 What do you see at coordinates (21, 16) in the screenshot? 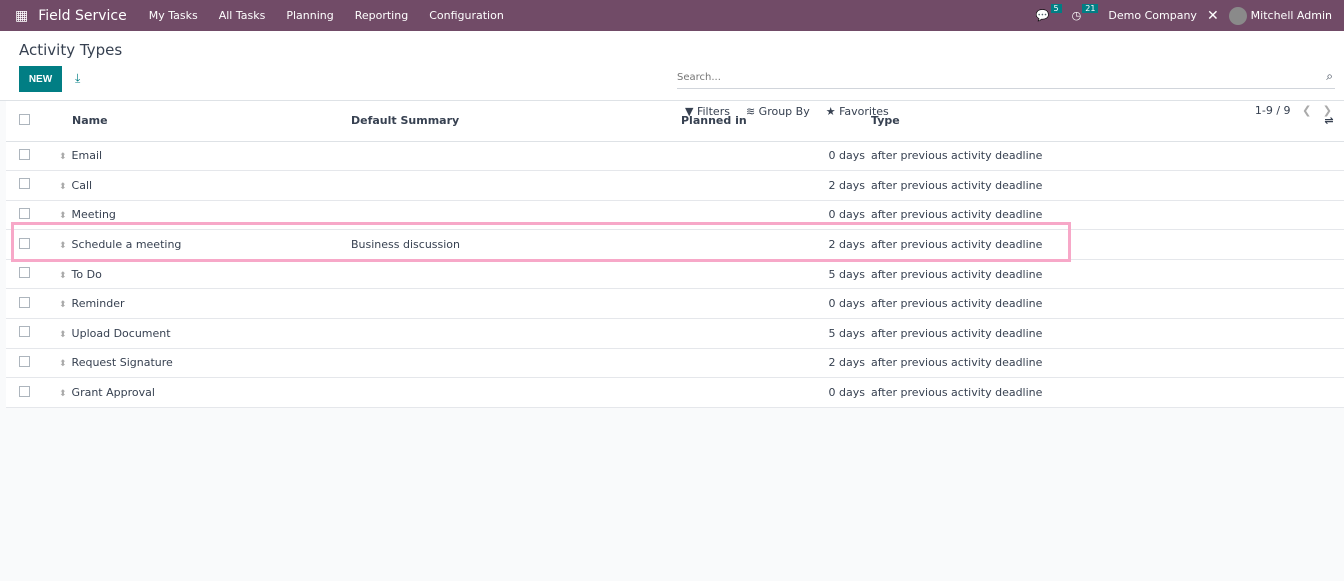
I see `apps-menu-icon: ▦` at bounding box center [21, 16].